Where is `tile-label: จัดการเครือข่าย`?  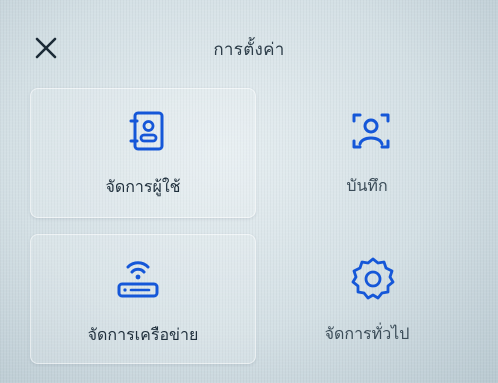
tile-label: จัดการเครือข่าย is located at coordinates (143, 334).